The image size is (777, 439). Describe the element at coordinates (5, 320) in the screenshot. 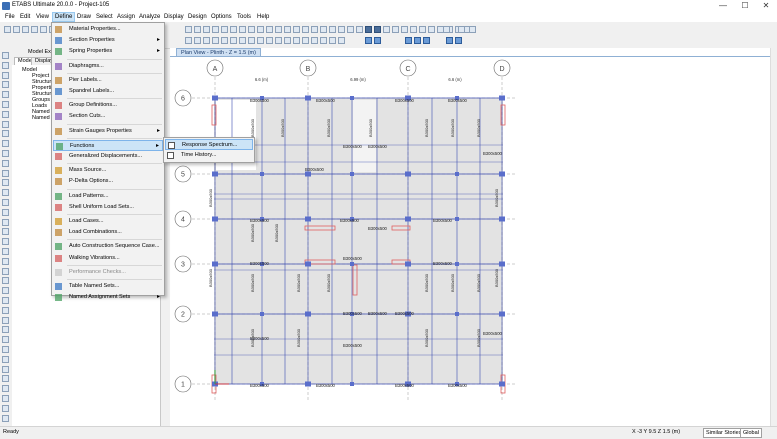

I see `draw-tool-27-icon` at that location.